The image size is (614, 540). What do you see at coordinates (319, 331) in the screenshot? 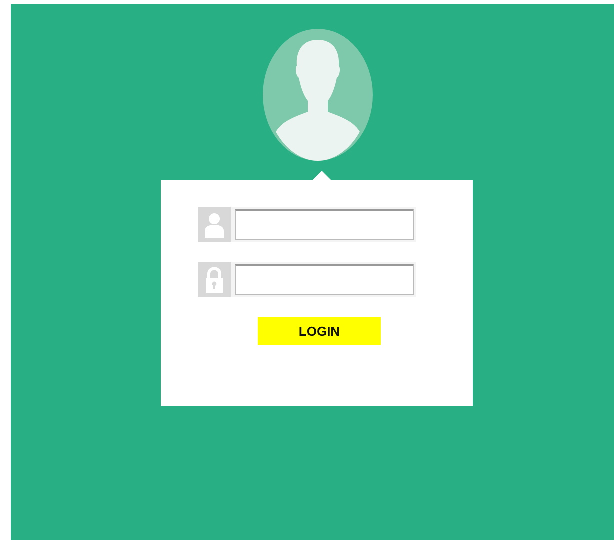
I see `login-button: LOGIN` at bounding box center [319, 331].